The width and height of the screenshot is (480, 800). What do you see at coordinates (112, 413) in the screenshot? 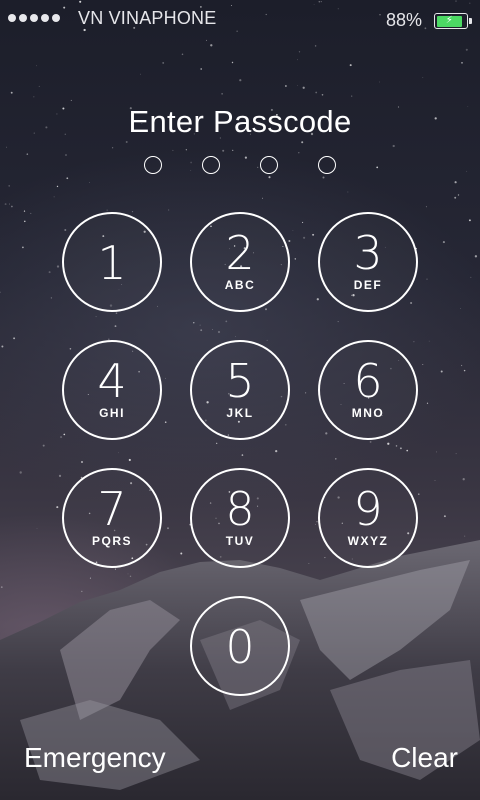
I see `key-letters: GHI` at bounding box center [112, 413].